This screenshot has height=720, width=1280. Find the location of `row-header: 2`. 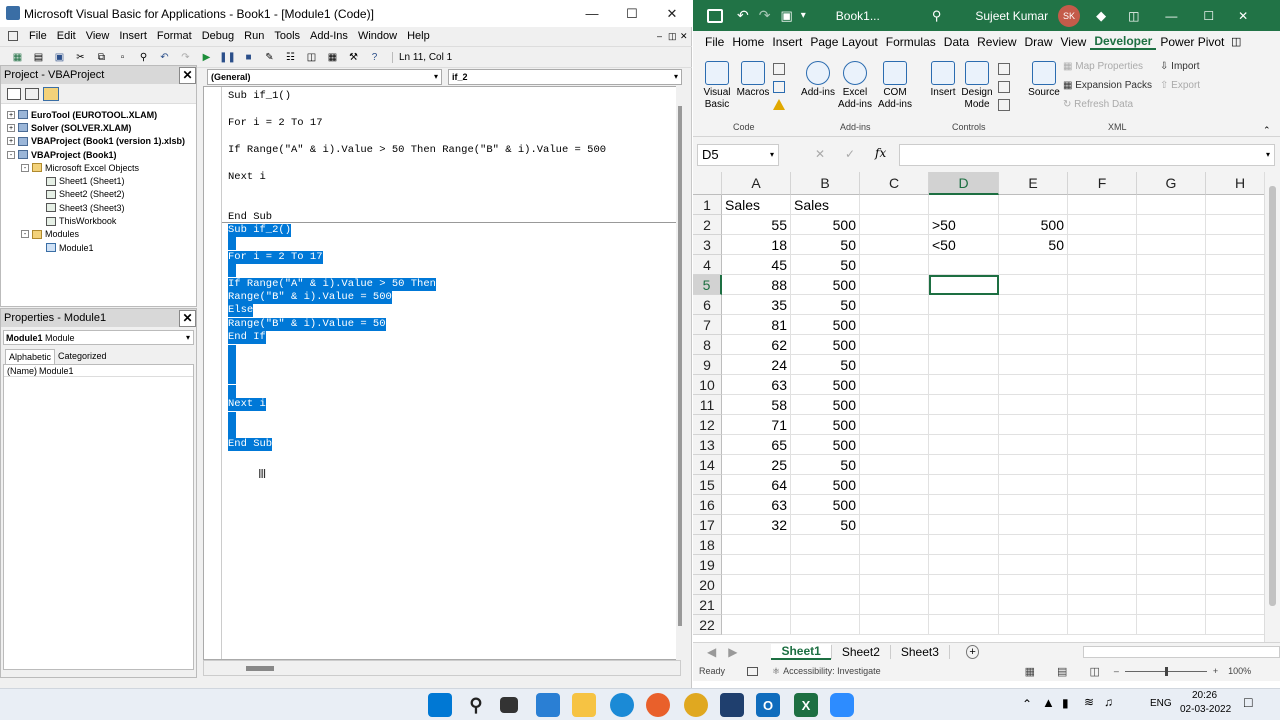

row-header: 2 is located at coordinates (707, 225).